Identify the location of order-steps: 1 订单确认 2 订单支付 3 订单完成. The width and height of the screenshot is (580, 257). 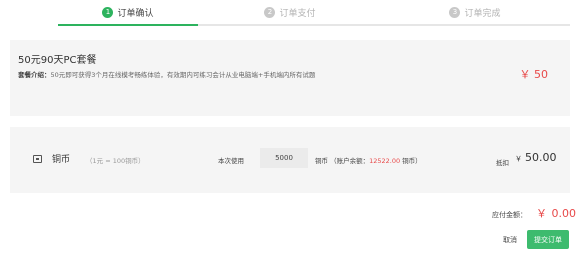
(290, 13).